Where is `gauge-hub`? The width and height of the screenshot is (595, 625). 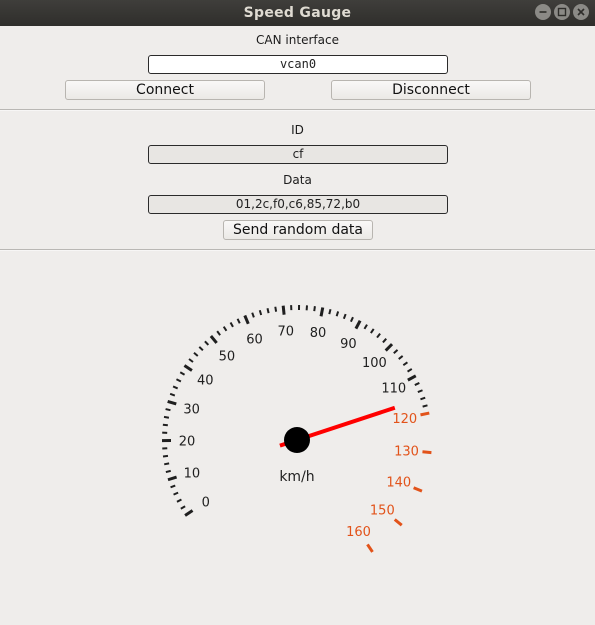 gauge-hub is located at coordinates (297, 440).